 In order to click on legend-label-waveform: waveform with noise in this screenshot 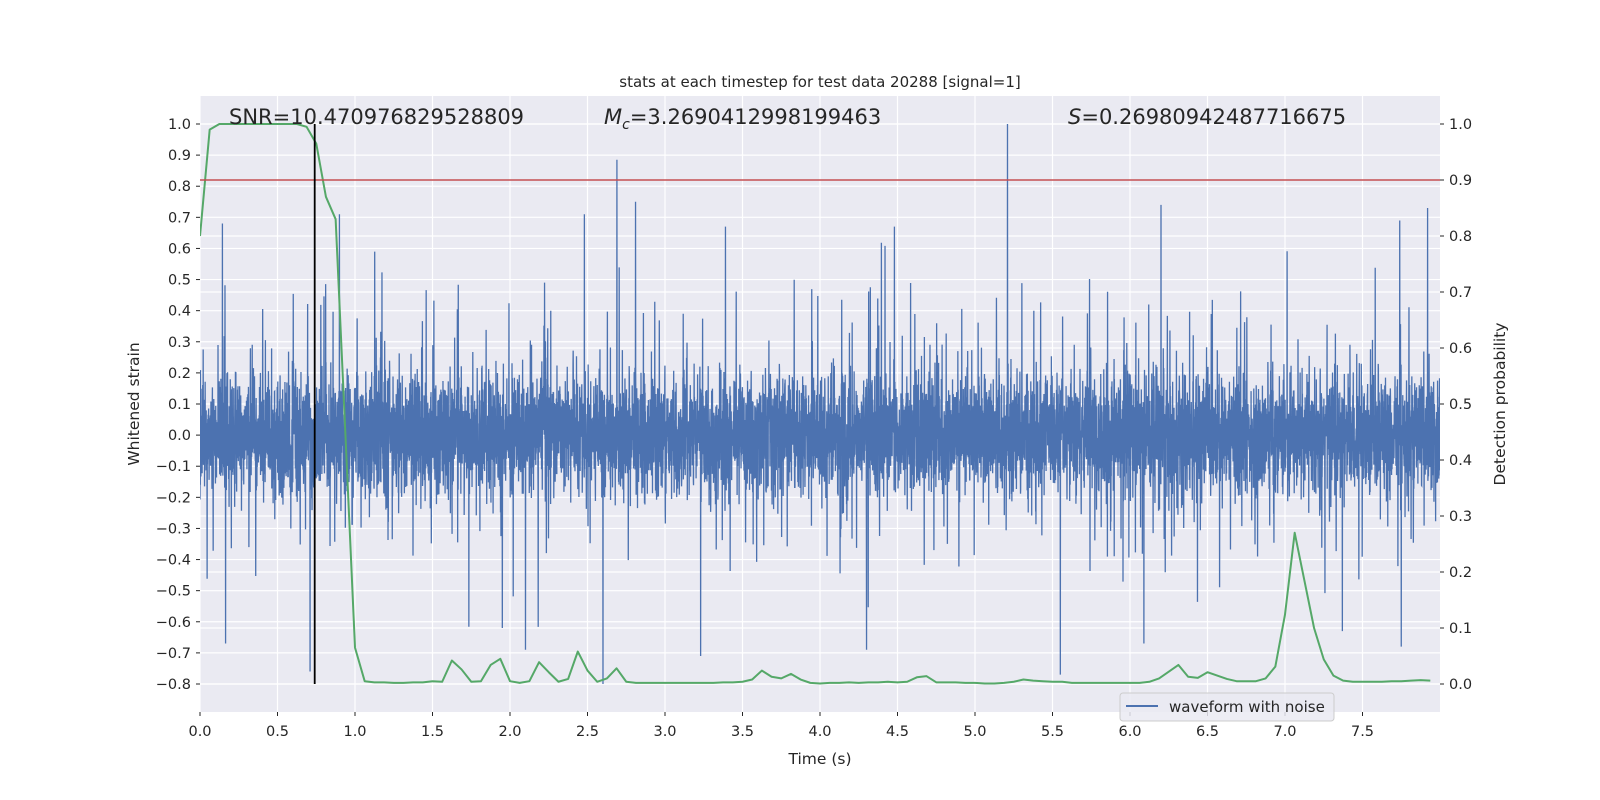, I will do `click(1247, 707)`.